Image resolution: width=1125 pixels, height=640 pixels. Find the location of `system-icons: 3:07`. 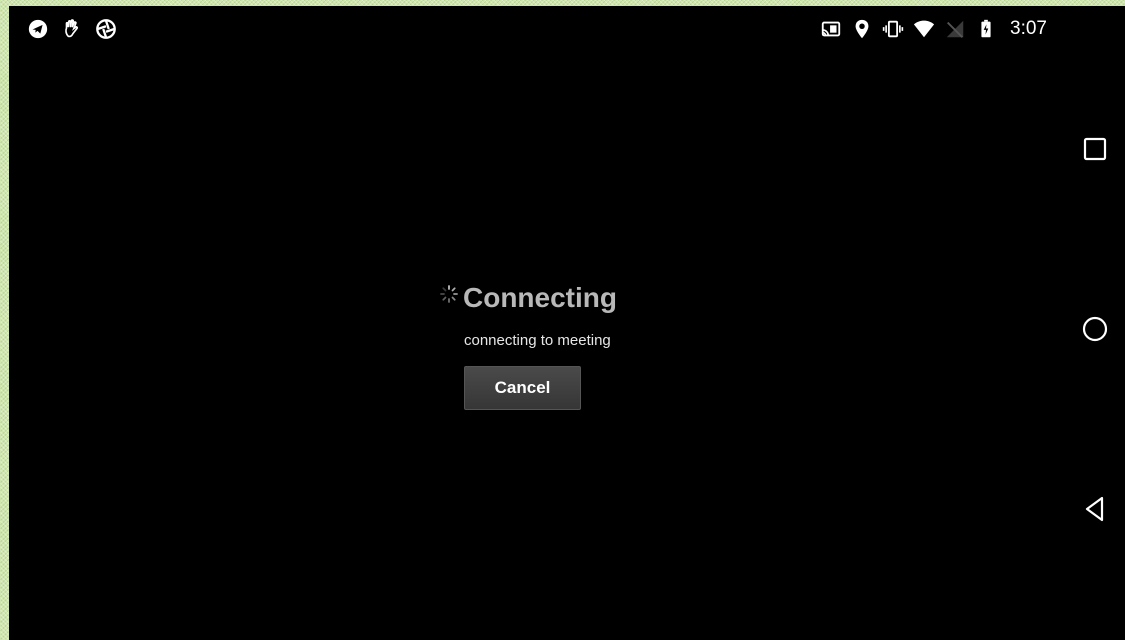

system-icons: 3:07 is located at coordinates (933, 29).